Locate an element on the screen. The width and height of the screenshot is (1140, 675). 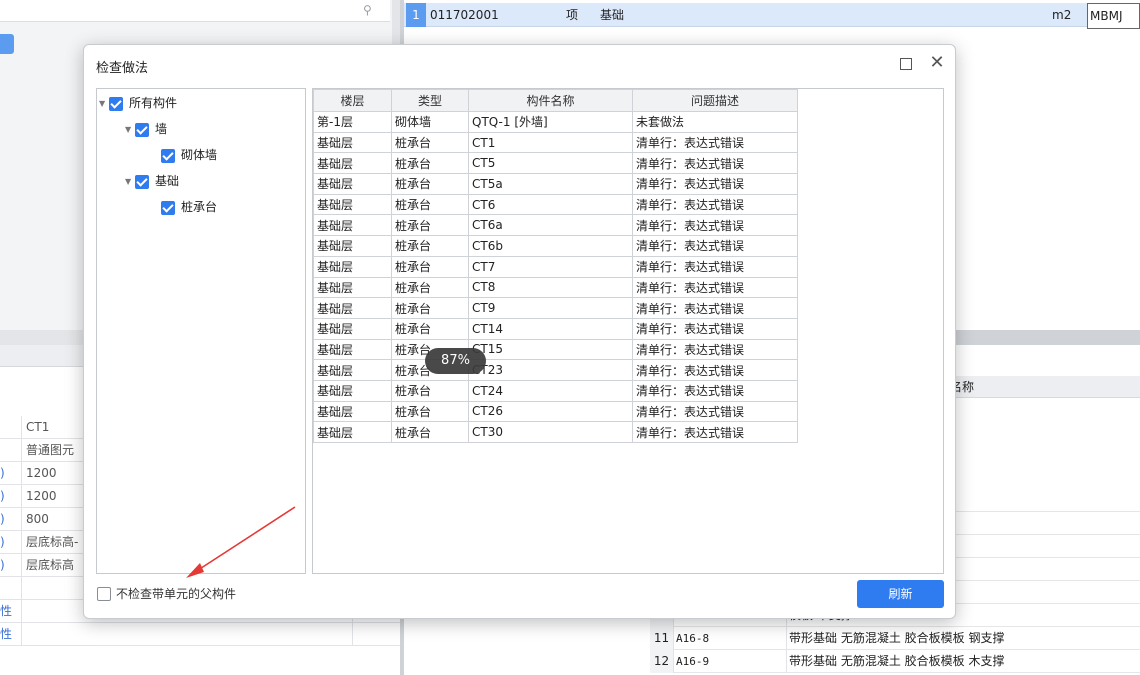
table-row: 基础层 桩承台 CT7 清单行：表达式错误 is located at coordinates (555, 266).